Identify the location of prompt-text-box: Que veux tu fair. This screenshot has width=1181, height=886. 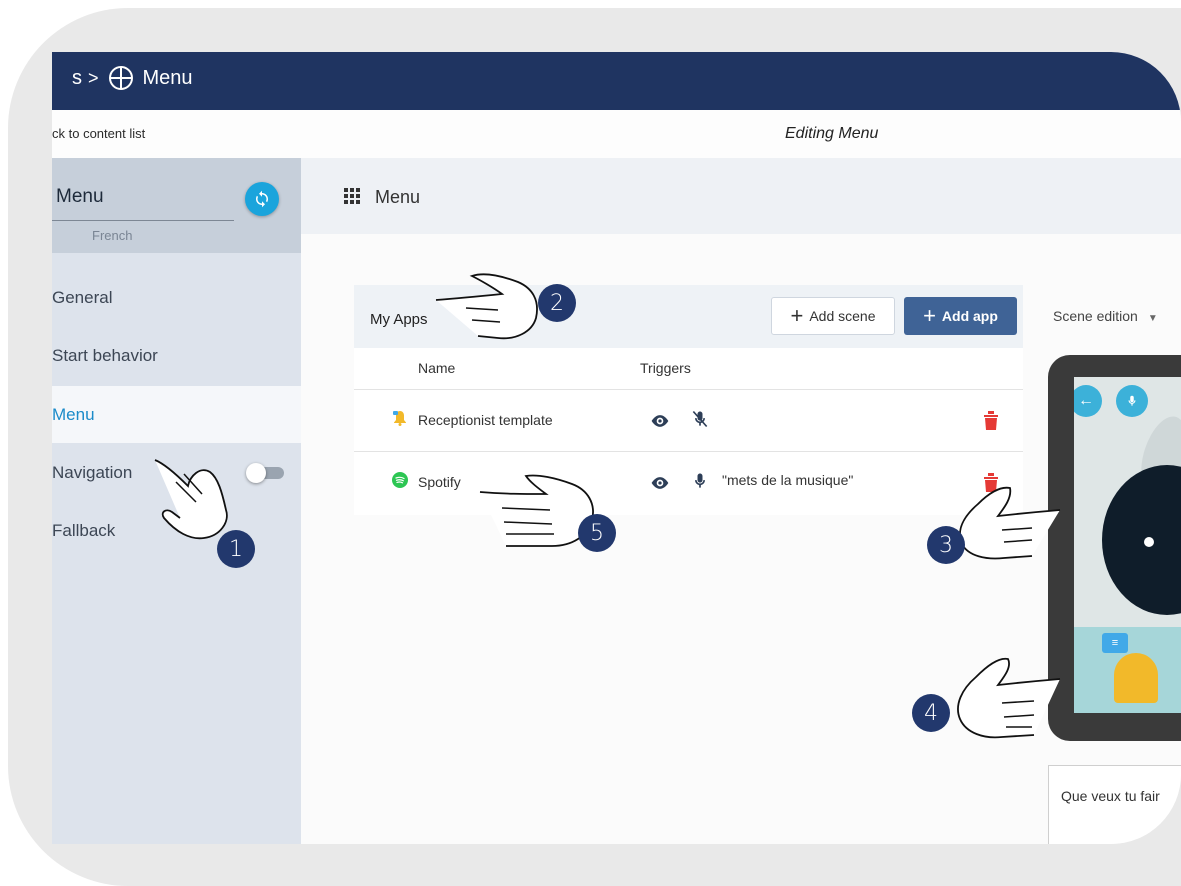
(1114, 804).